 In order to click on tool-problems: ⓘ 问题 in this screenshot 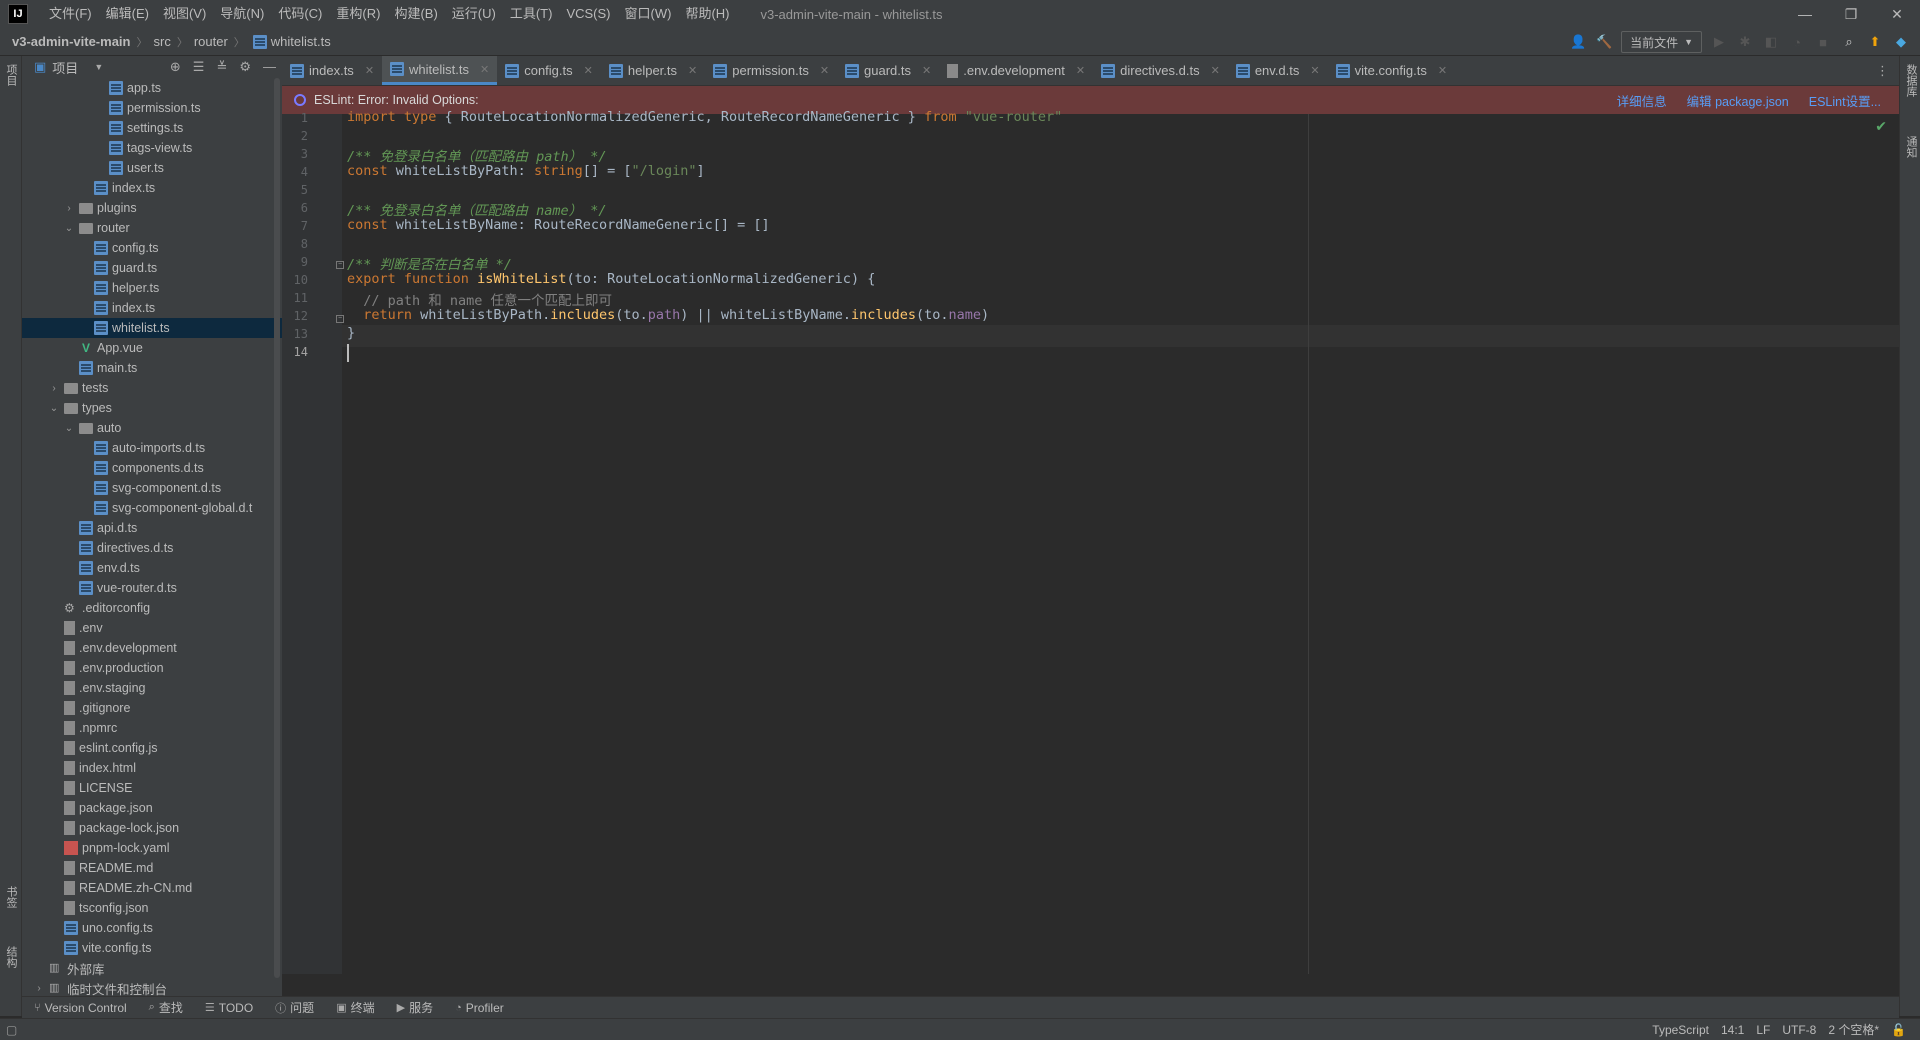, I will do `click(294, 1007)`.